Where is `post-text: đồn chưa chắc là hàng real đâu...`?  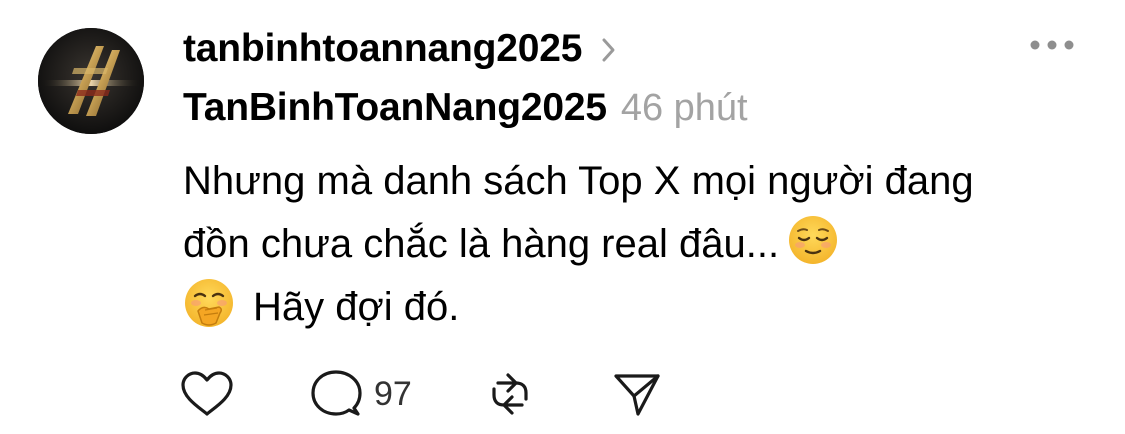 post-text: đồn chưa chắc là hàng real đâu... is located at coordinates (481, 244).